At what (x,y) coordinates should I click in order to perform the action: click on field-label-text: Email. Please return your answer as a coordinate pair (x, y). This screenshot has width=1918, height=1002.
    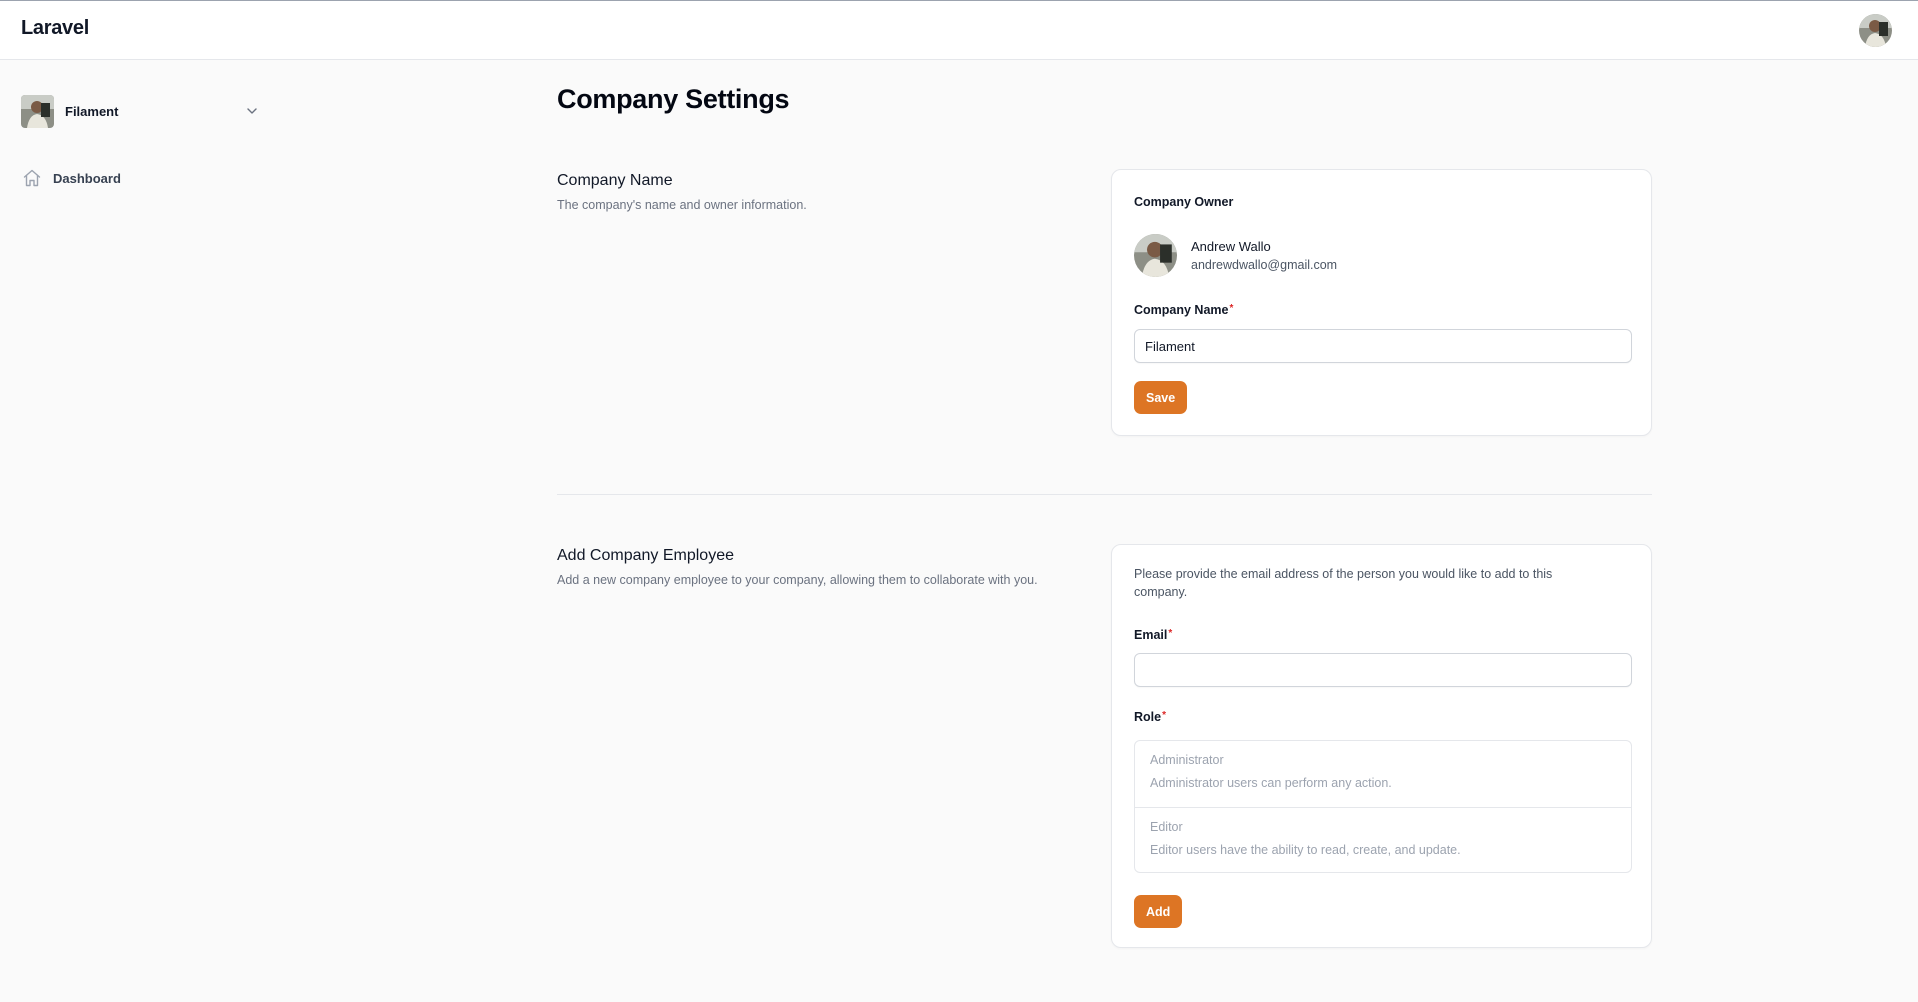
    Looking at the image, I should click on (1151, 635).